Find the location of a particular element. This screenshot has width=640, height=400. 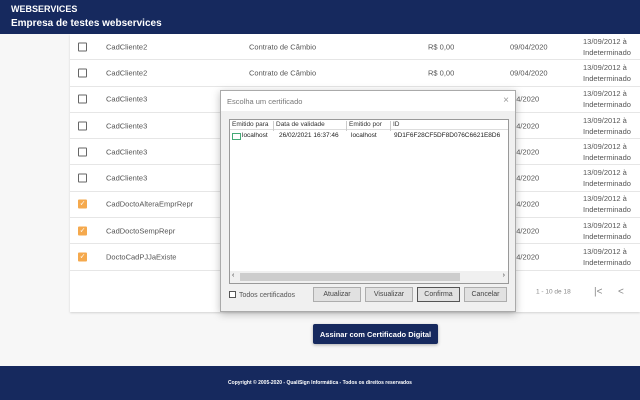

scroll-thumb is located at coordinates (350, 277).